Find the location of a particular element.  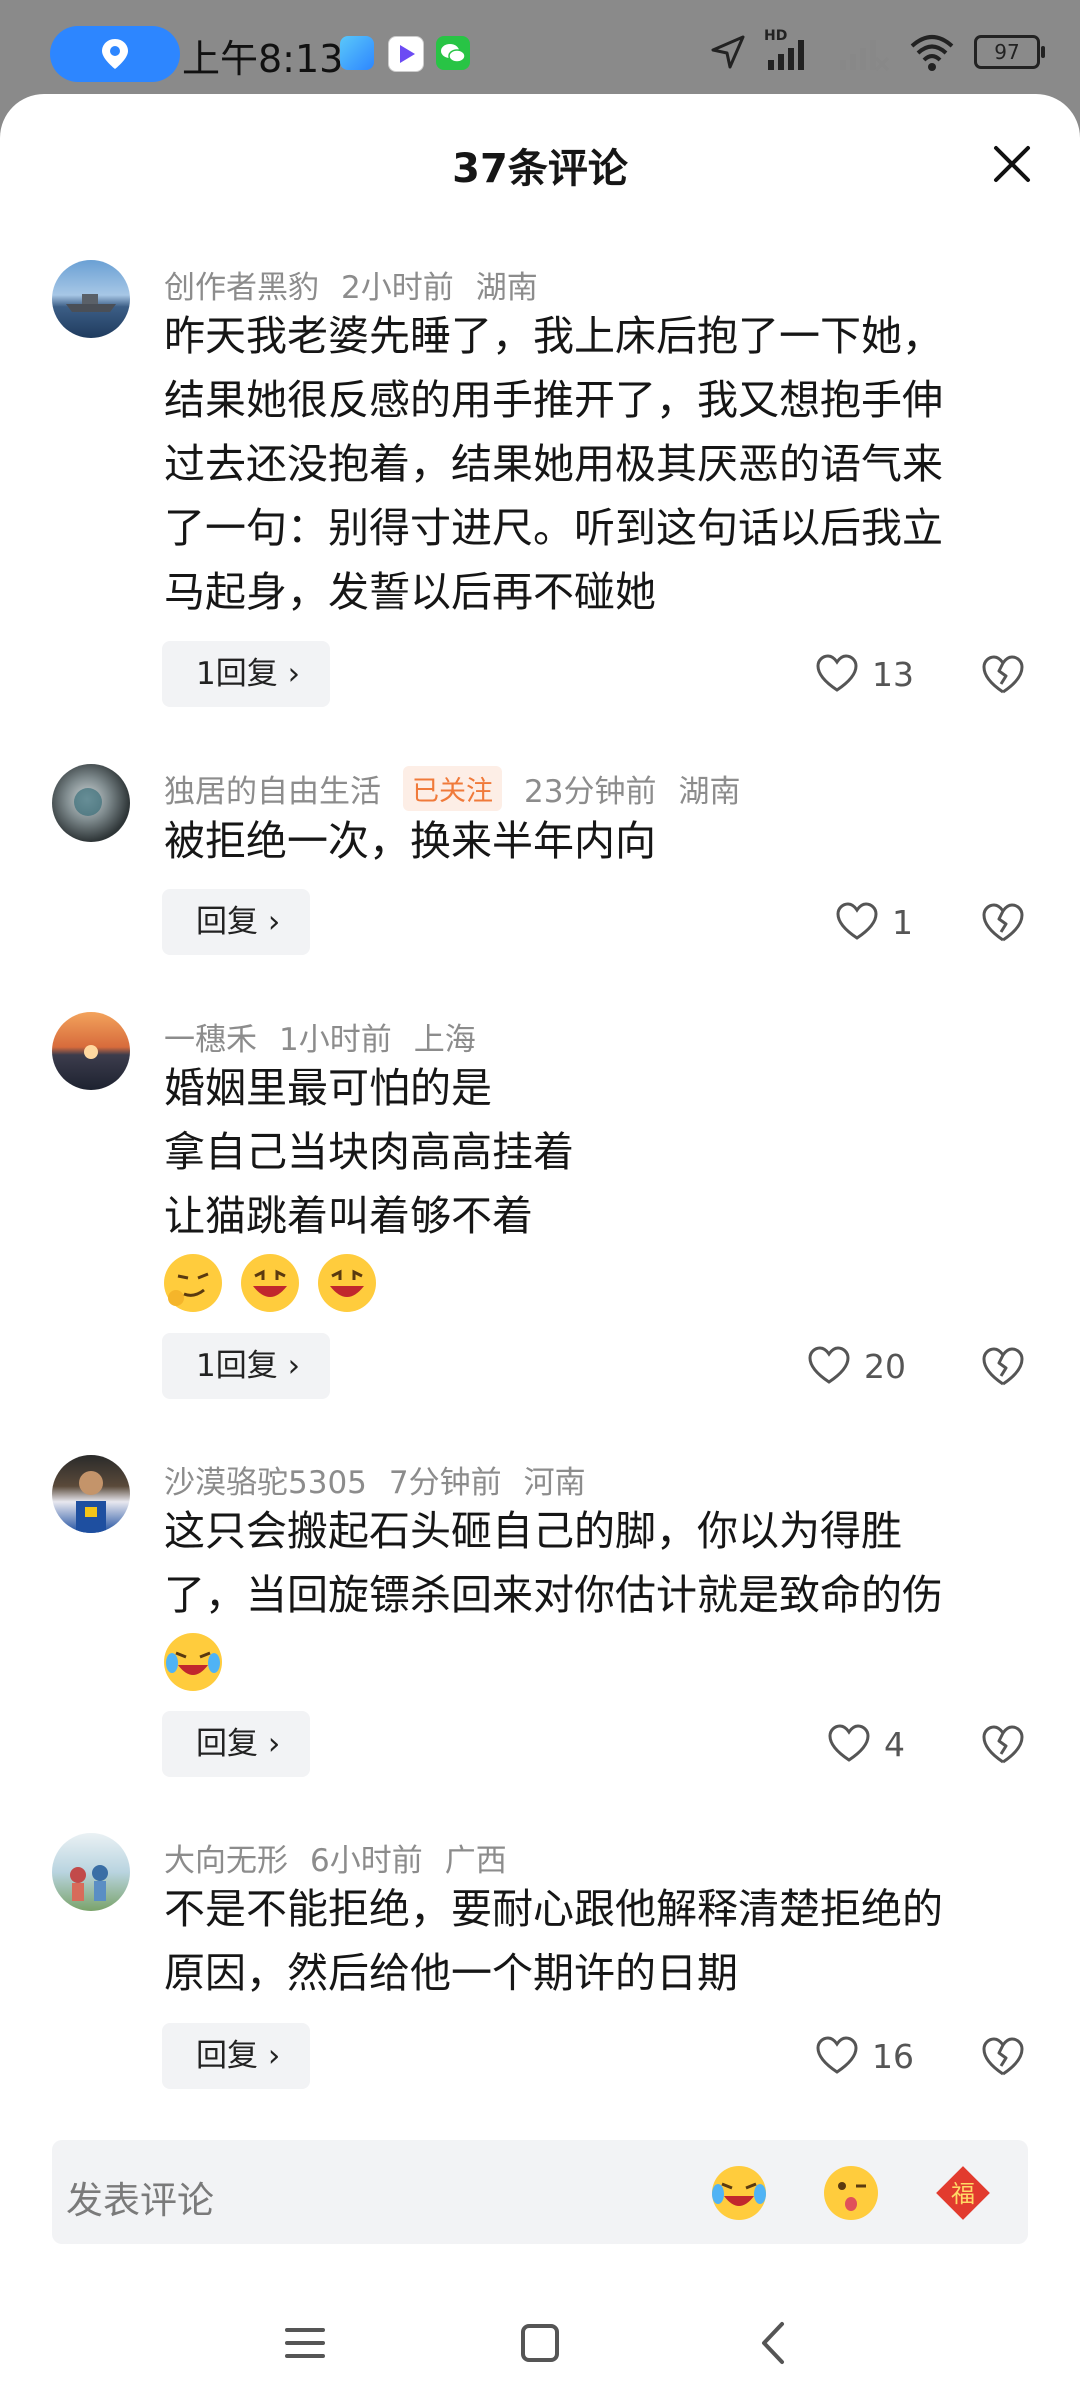

sheet-title: 37条评论 is located at coordinates (540, 169).